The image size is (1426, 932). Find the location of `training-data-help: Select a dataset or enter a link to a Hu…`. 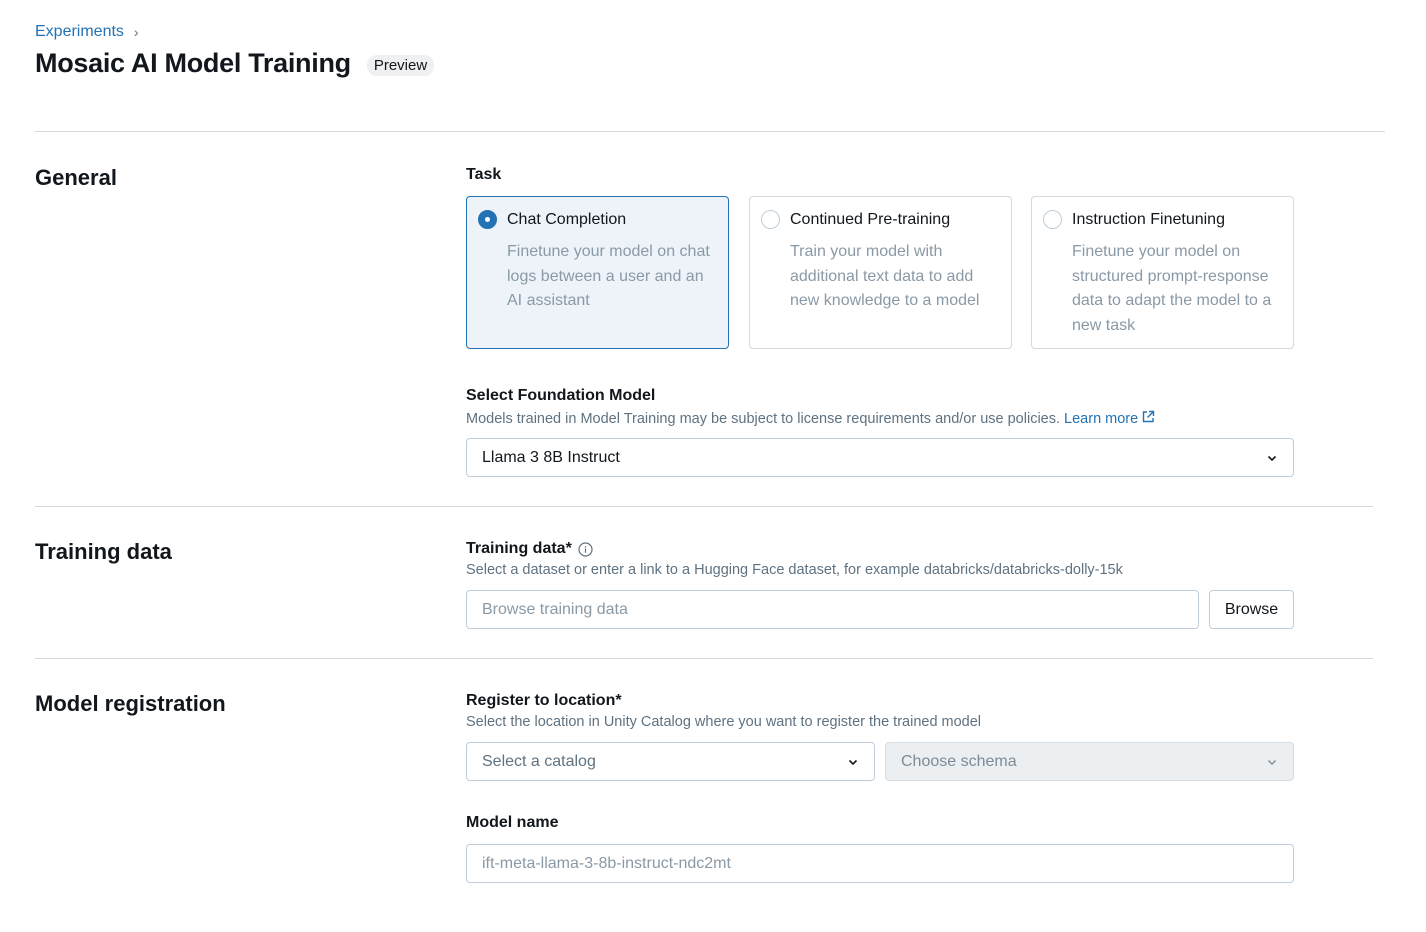

training-data-help: Select a dataset or enter a link to a Hu… is located at coordinates (794, 570).